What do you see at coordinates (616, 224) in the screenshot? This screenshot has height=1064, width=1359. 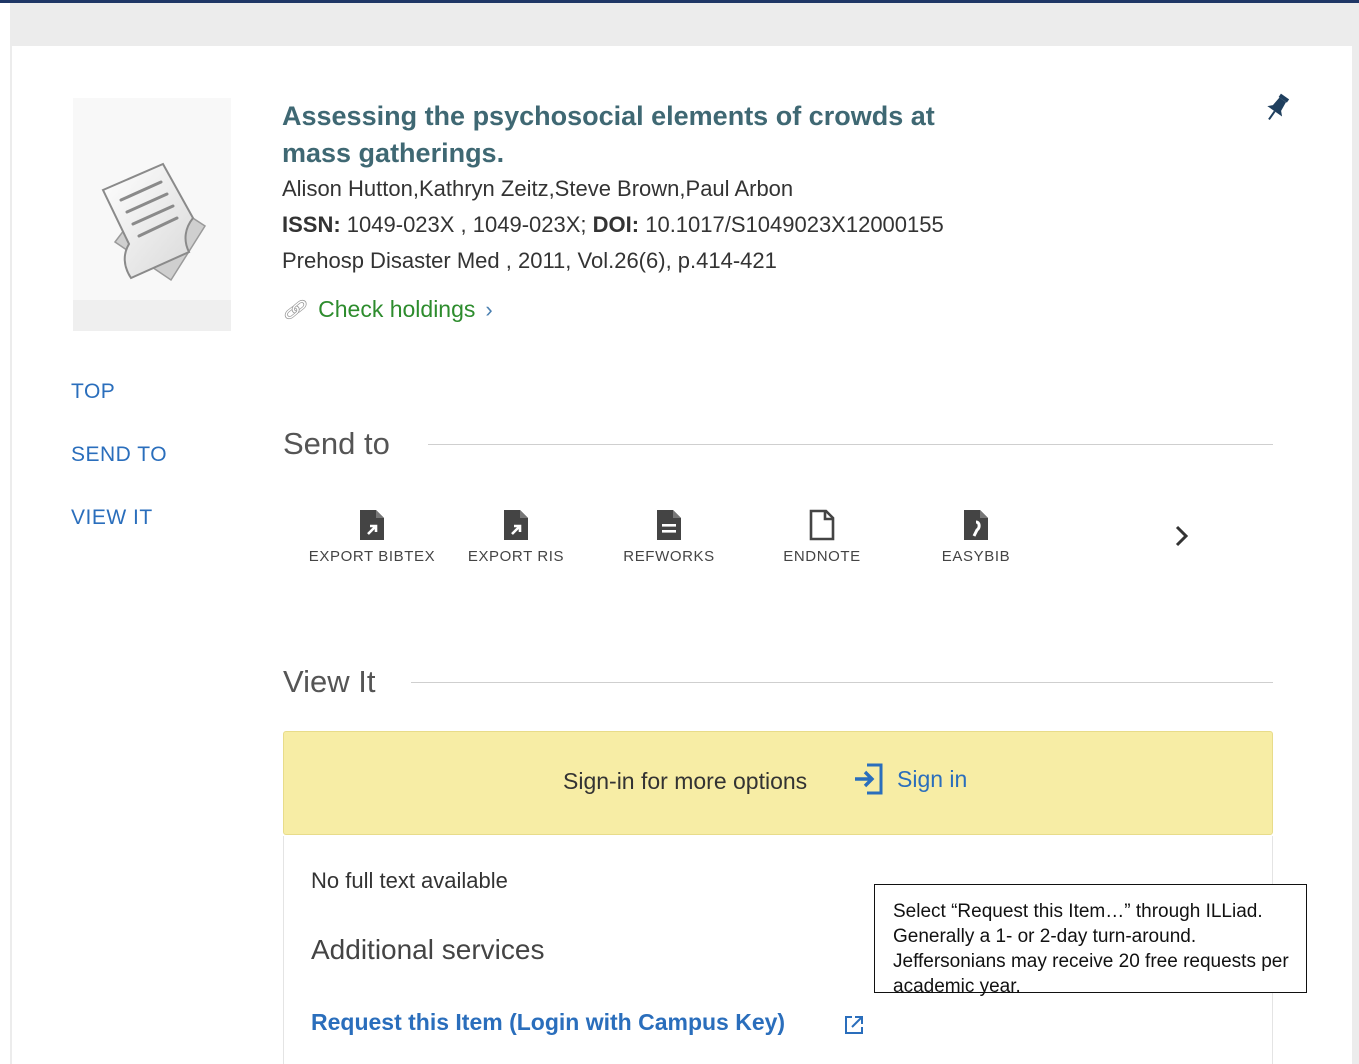 I see `doi-label: DOI:` at bounding box center [616, 224].